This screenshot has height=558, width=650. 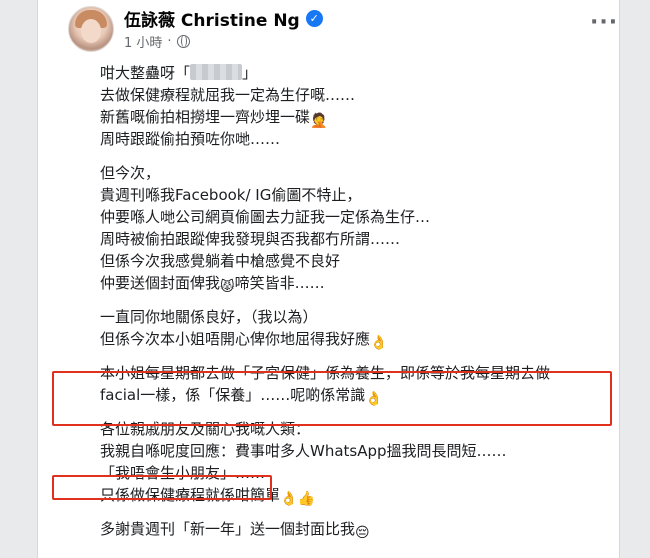 I want to click on post-line: 多謝貴週刊「新一年」送一個封面比我😔, so click(x=359, y=529).